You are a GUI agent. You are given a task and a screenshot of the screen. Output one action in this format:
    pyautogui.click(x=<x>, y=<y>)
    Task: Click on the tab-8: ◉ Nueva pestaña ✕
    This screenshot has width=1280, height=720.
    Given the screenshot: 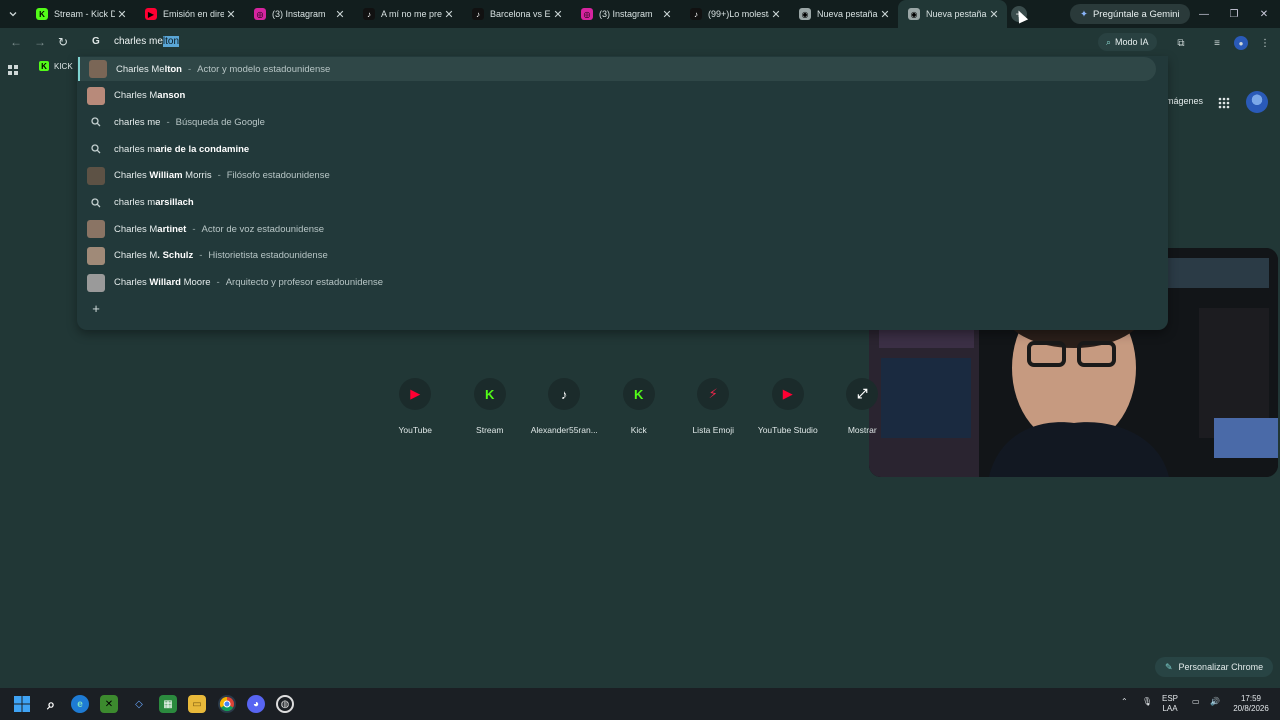 What is the action you would take?
    pyautogui.click(x=843, y=14)
    